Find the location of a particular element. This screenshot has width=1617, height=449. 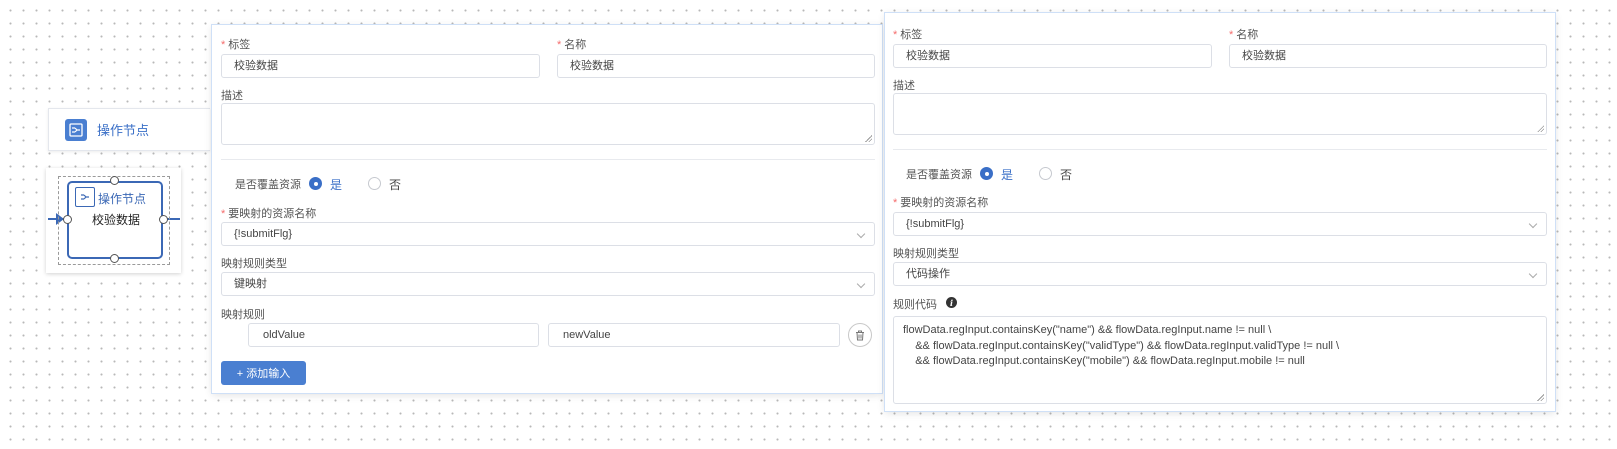

port-right is located at coordinates (163, 219).